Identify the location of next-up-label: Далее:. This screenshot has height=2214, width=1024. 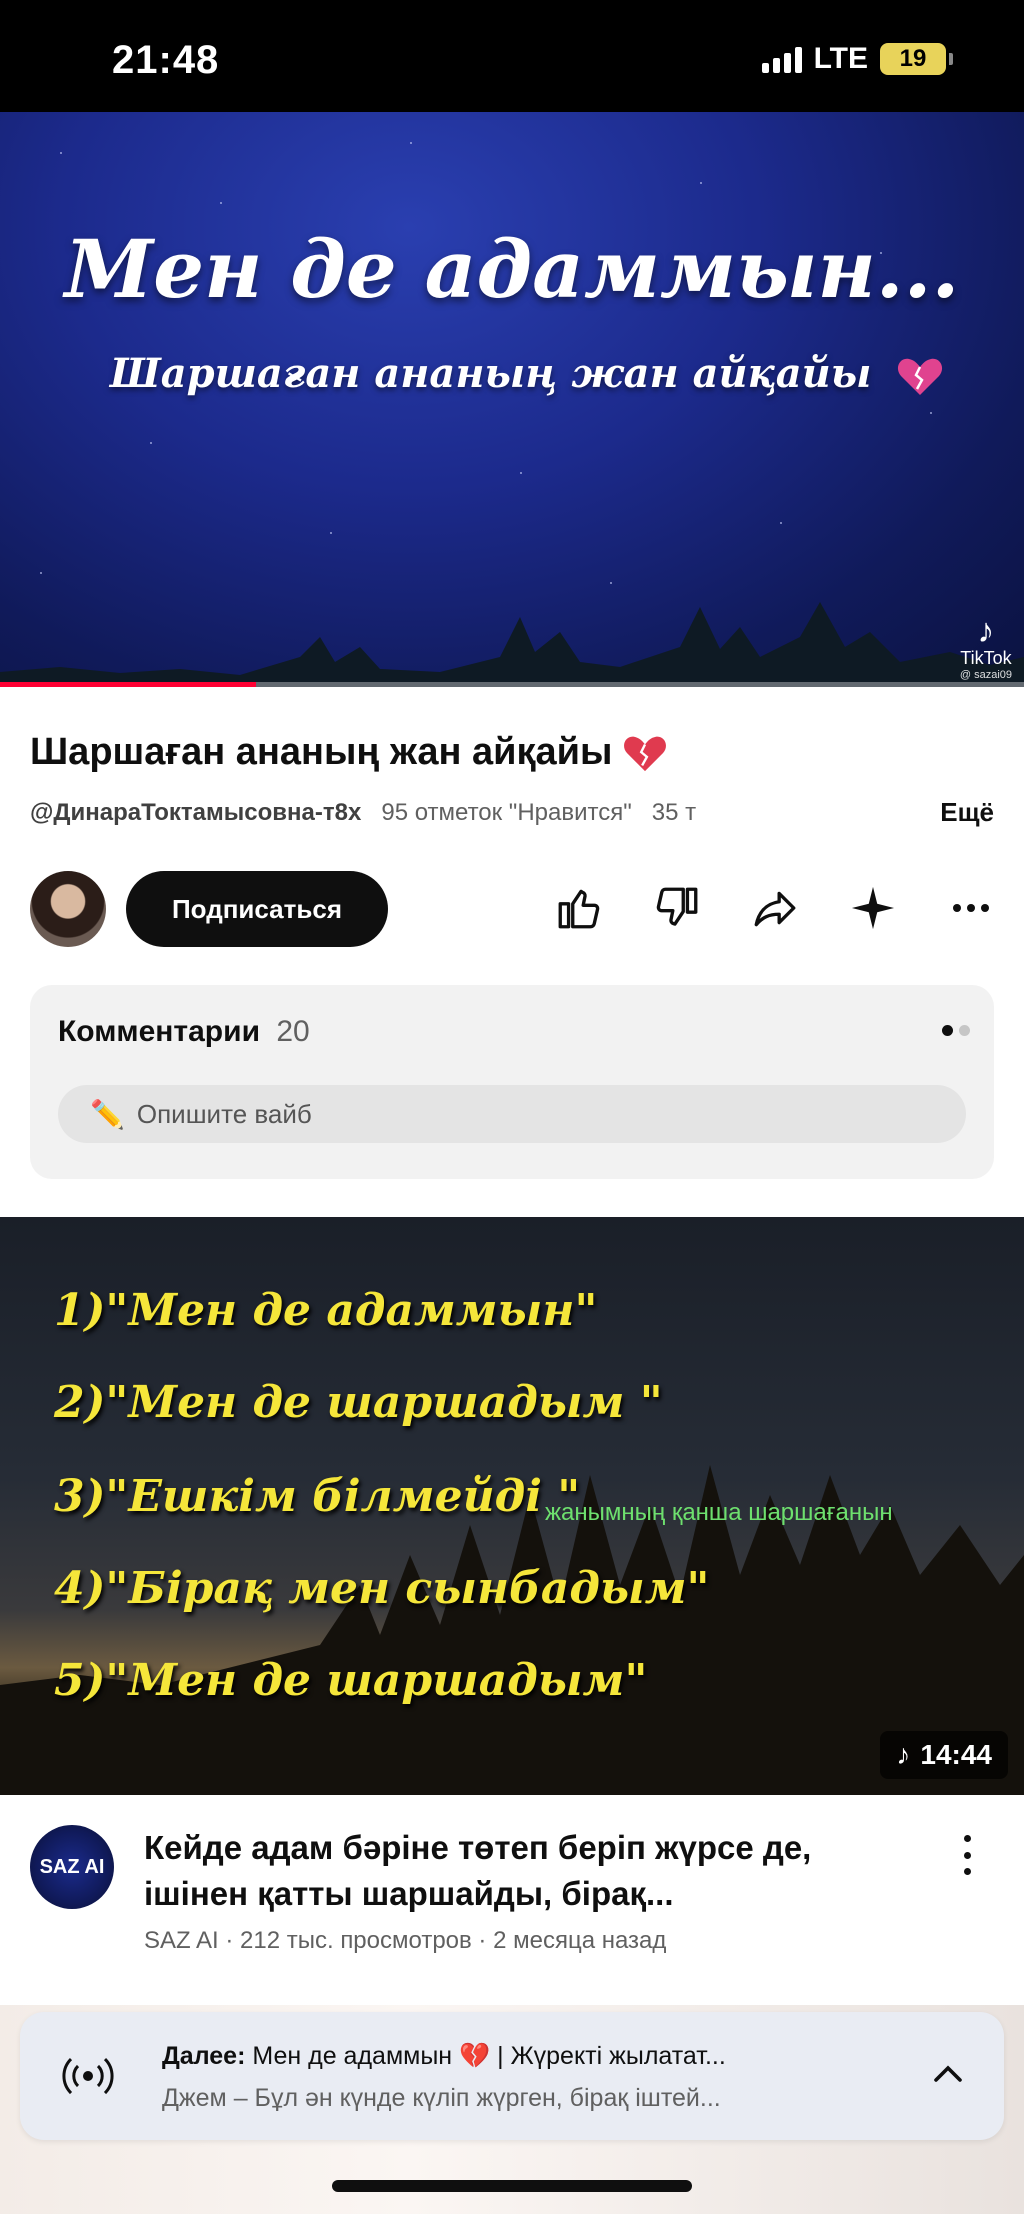
(204, 2056).